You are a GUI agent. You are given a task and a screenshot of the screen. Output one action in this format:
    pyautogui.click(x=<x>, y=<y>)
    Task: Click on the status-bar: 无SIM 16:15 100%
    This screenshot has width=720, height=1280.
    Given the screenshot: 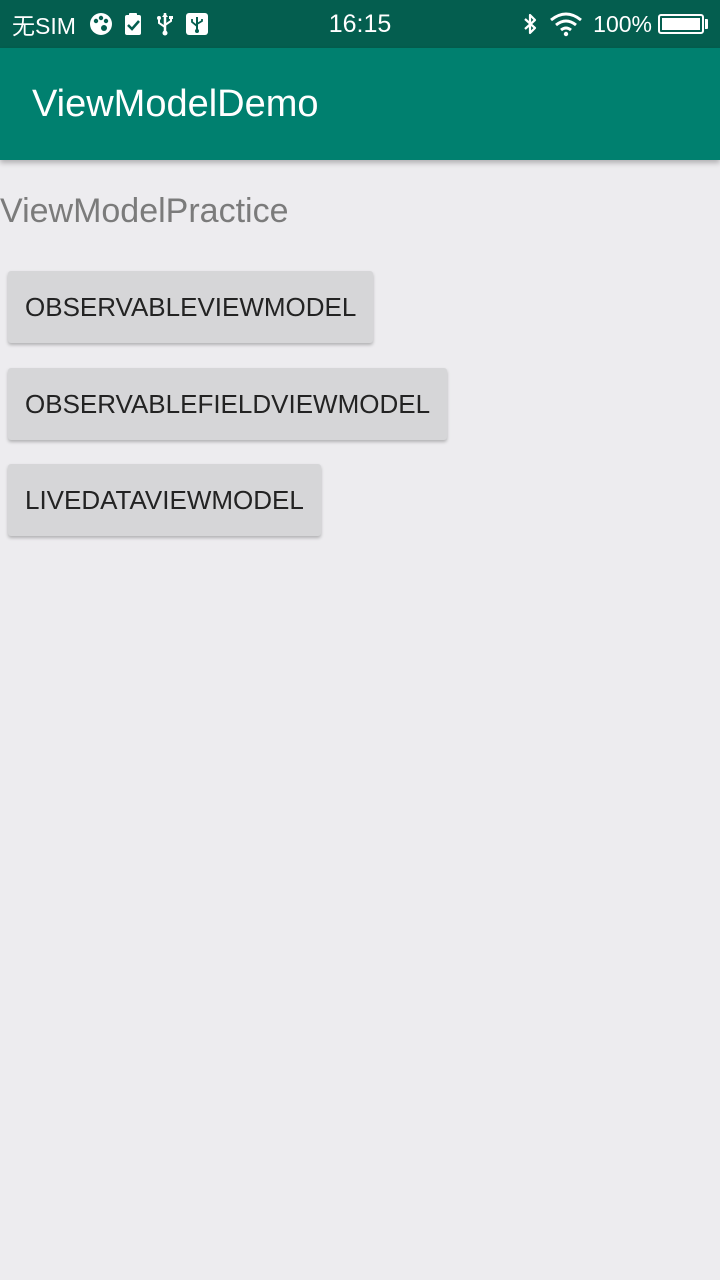 What is the action you would take?
    pyautogui.click(x=360, y=24)
    